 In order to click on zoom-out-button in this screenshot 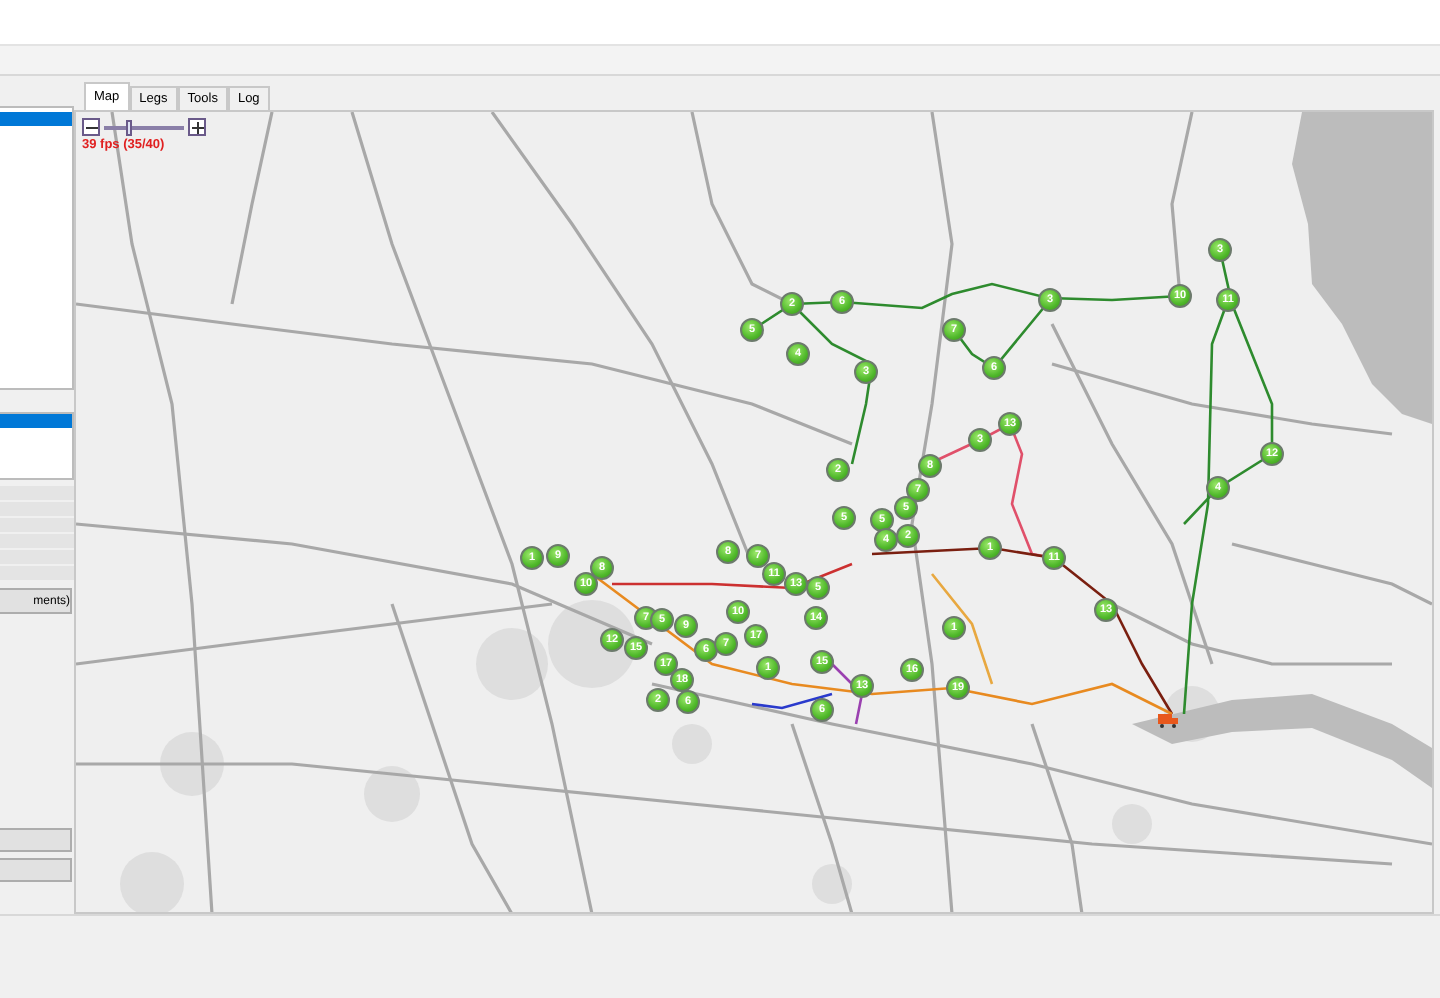, I will do `click(91, 127)`.